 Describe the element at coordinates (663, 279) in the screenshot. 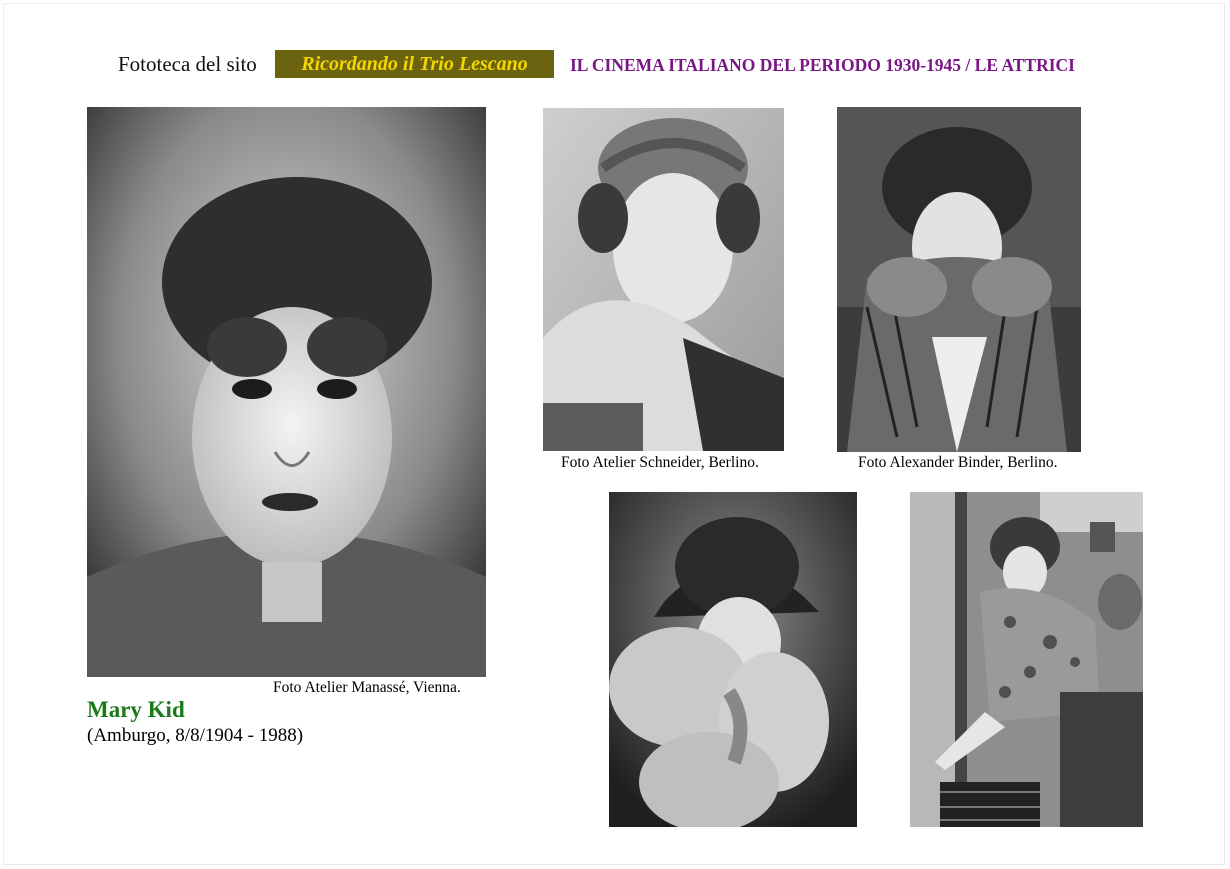

I see `portrait-photo-turban` at that location.